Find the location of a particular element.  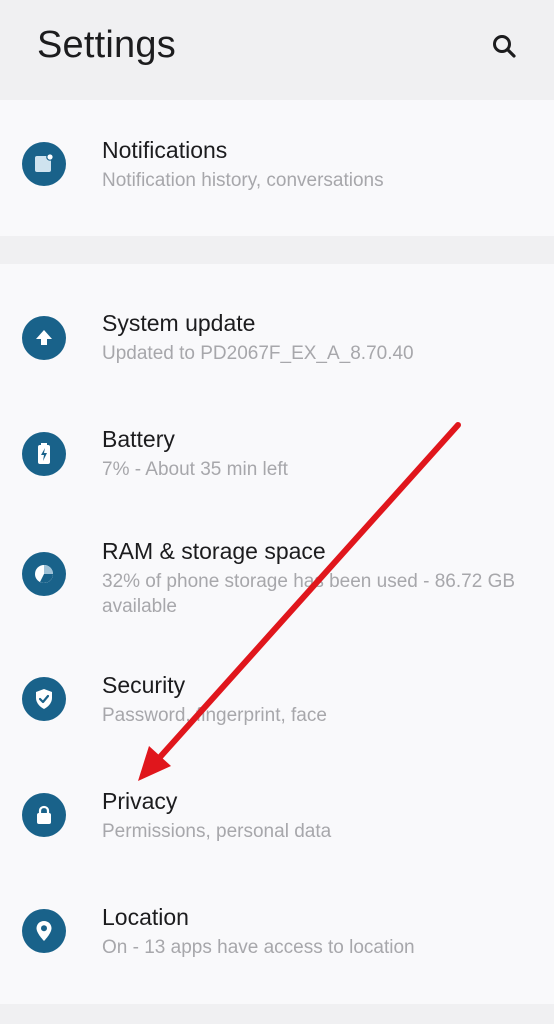

settings-item-security: Security Password, fingerprint, face is located at coordinates (277, 706).